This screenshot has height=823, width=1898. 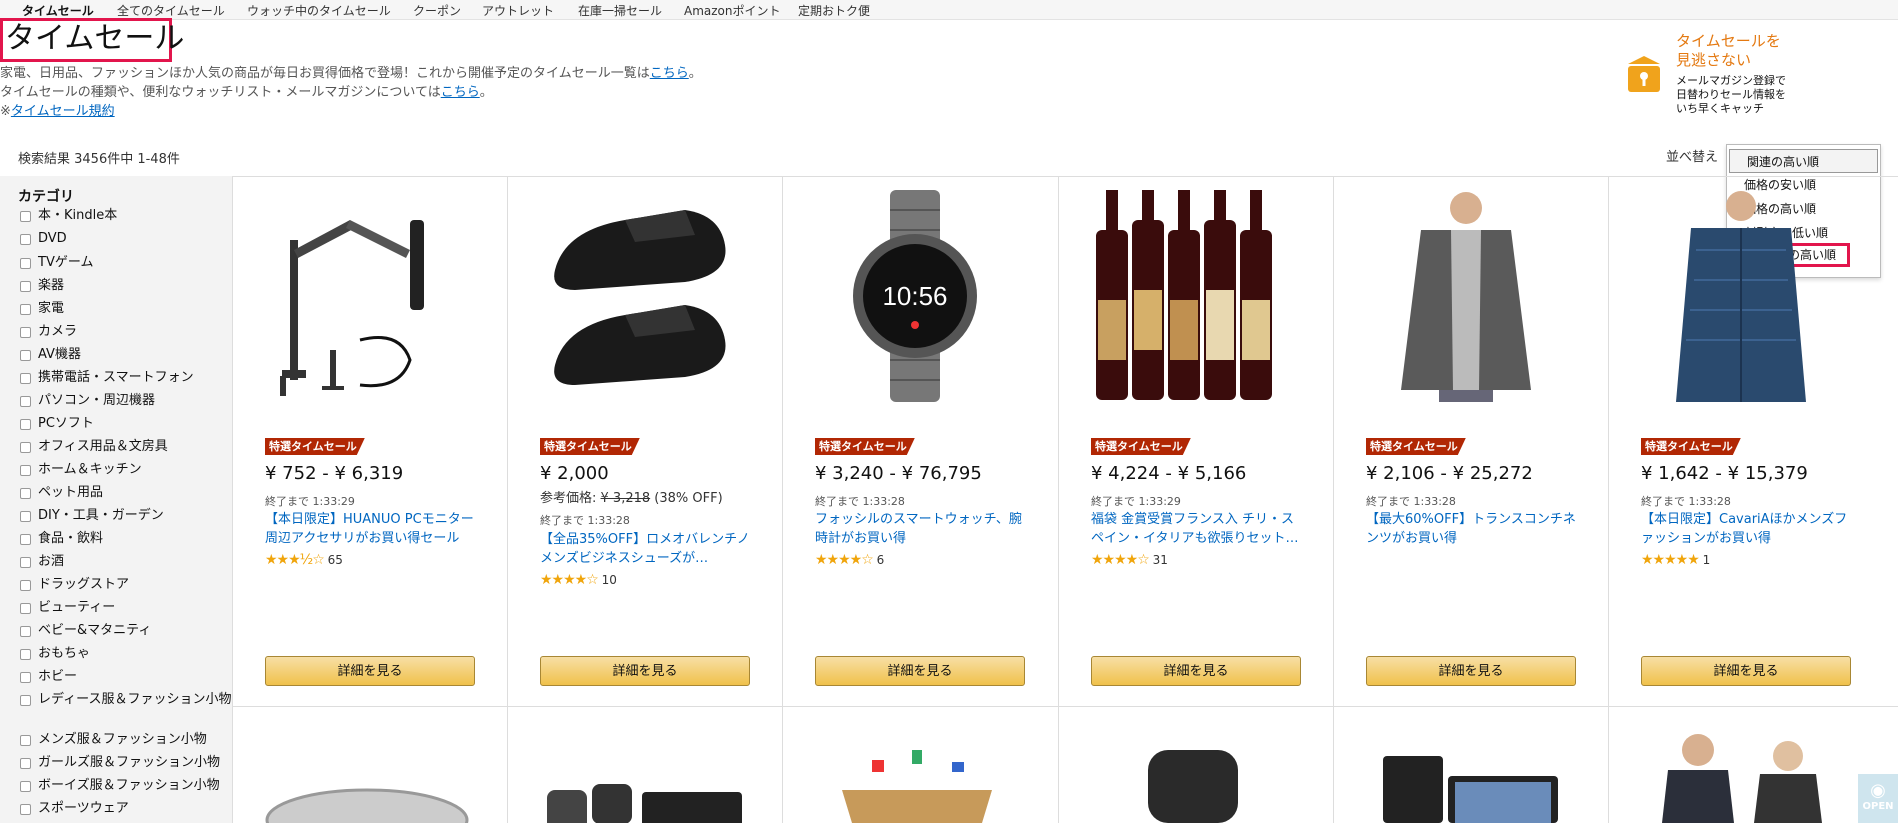 I want to click on product-rating: ★★★★☆ 6, so click(x=849, y=560).